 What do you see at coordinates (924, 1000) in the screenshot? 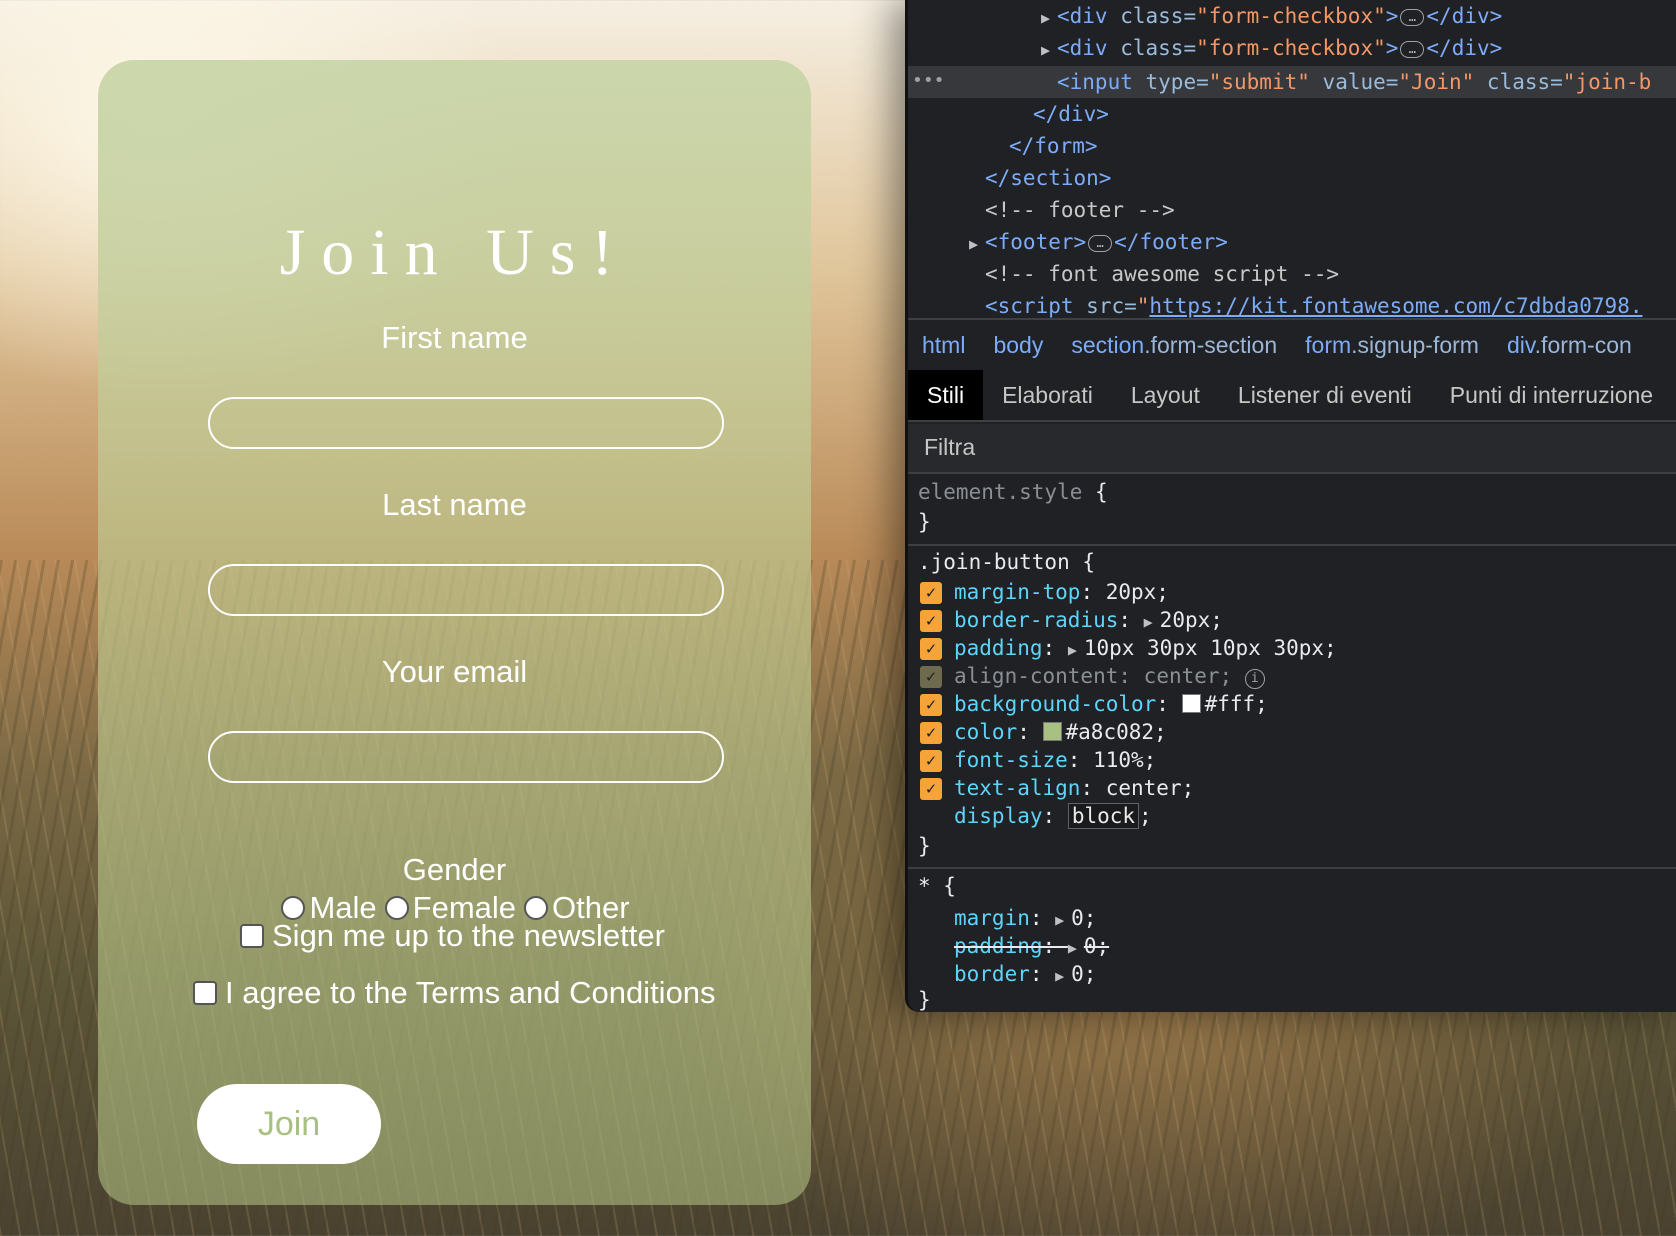
I see `universal-close-brace: }` at bounding box center [924, 1000].